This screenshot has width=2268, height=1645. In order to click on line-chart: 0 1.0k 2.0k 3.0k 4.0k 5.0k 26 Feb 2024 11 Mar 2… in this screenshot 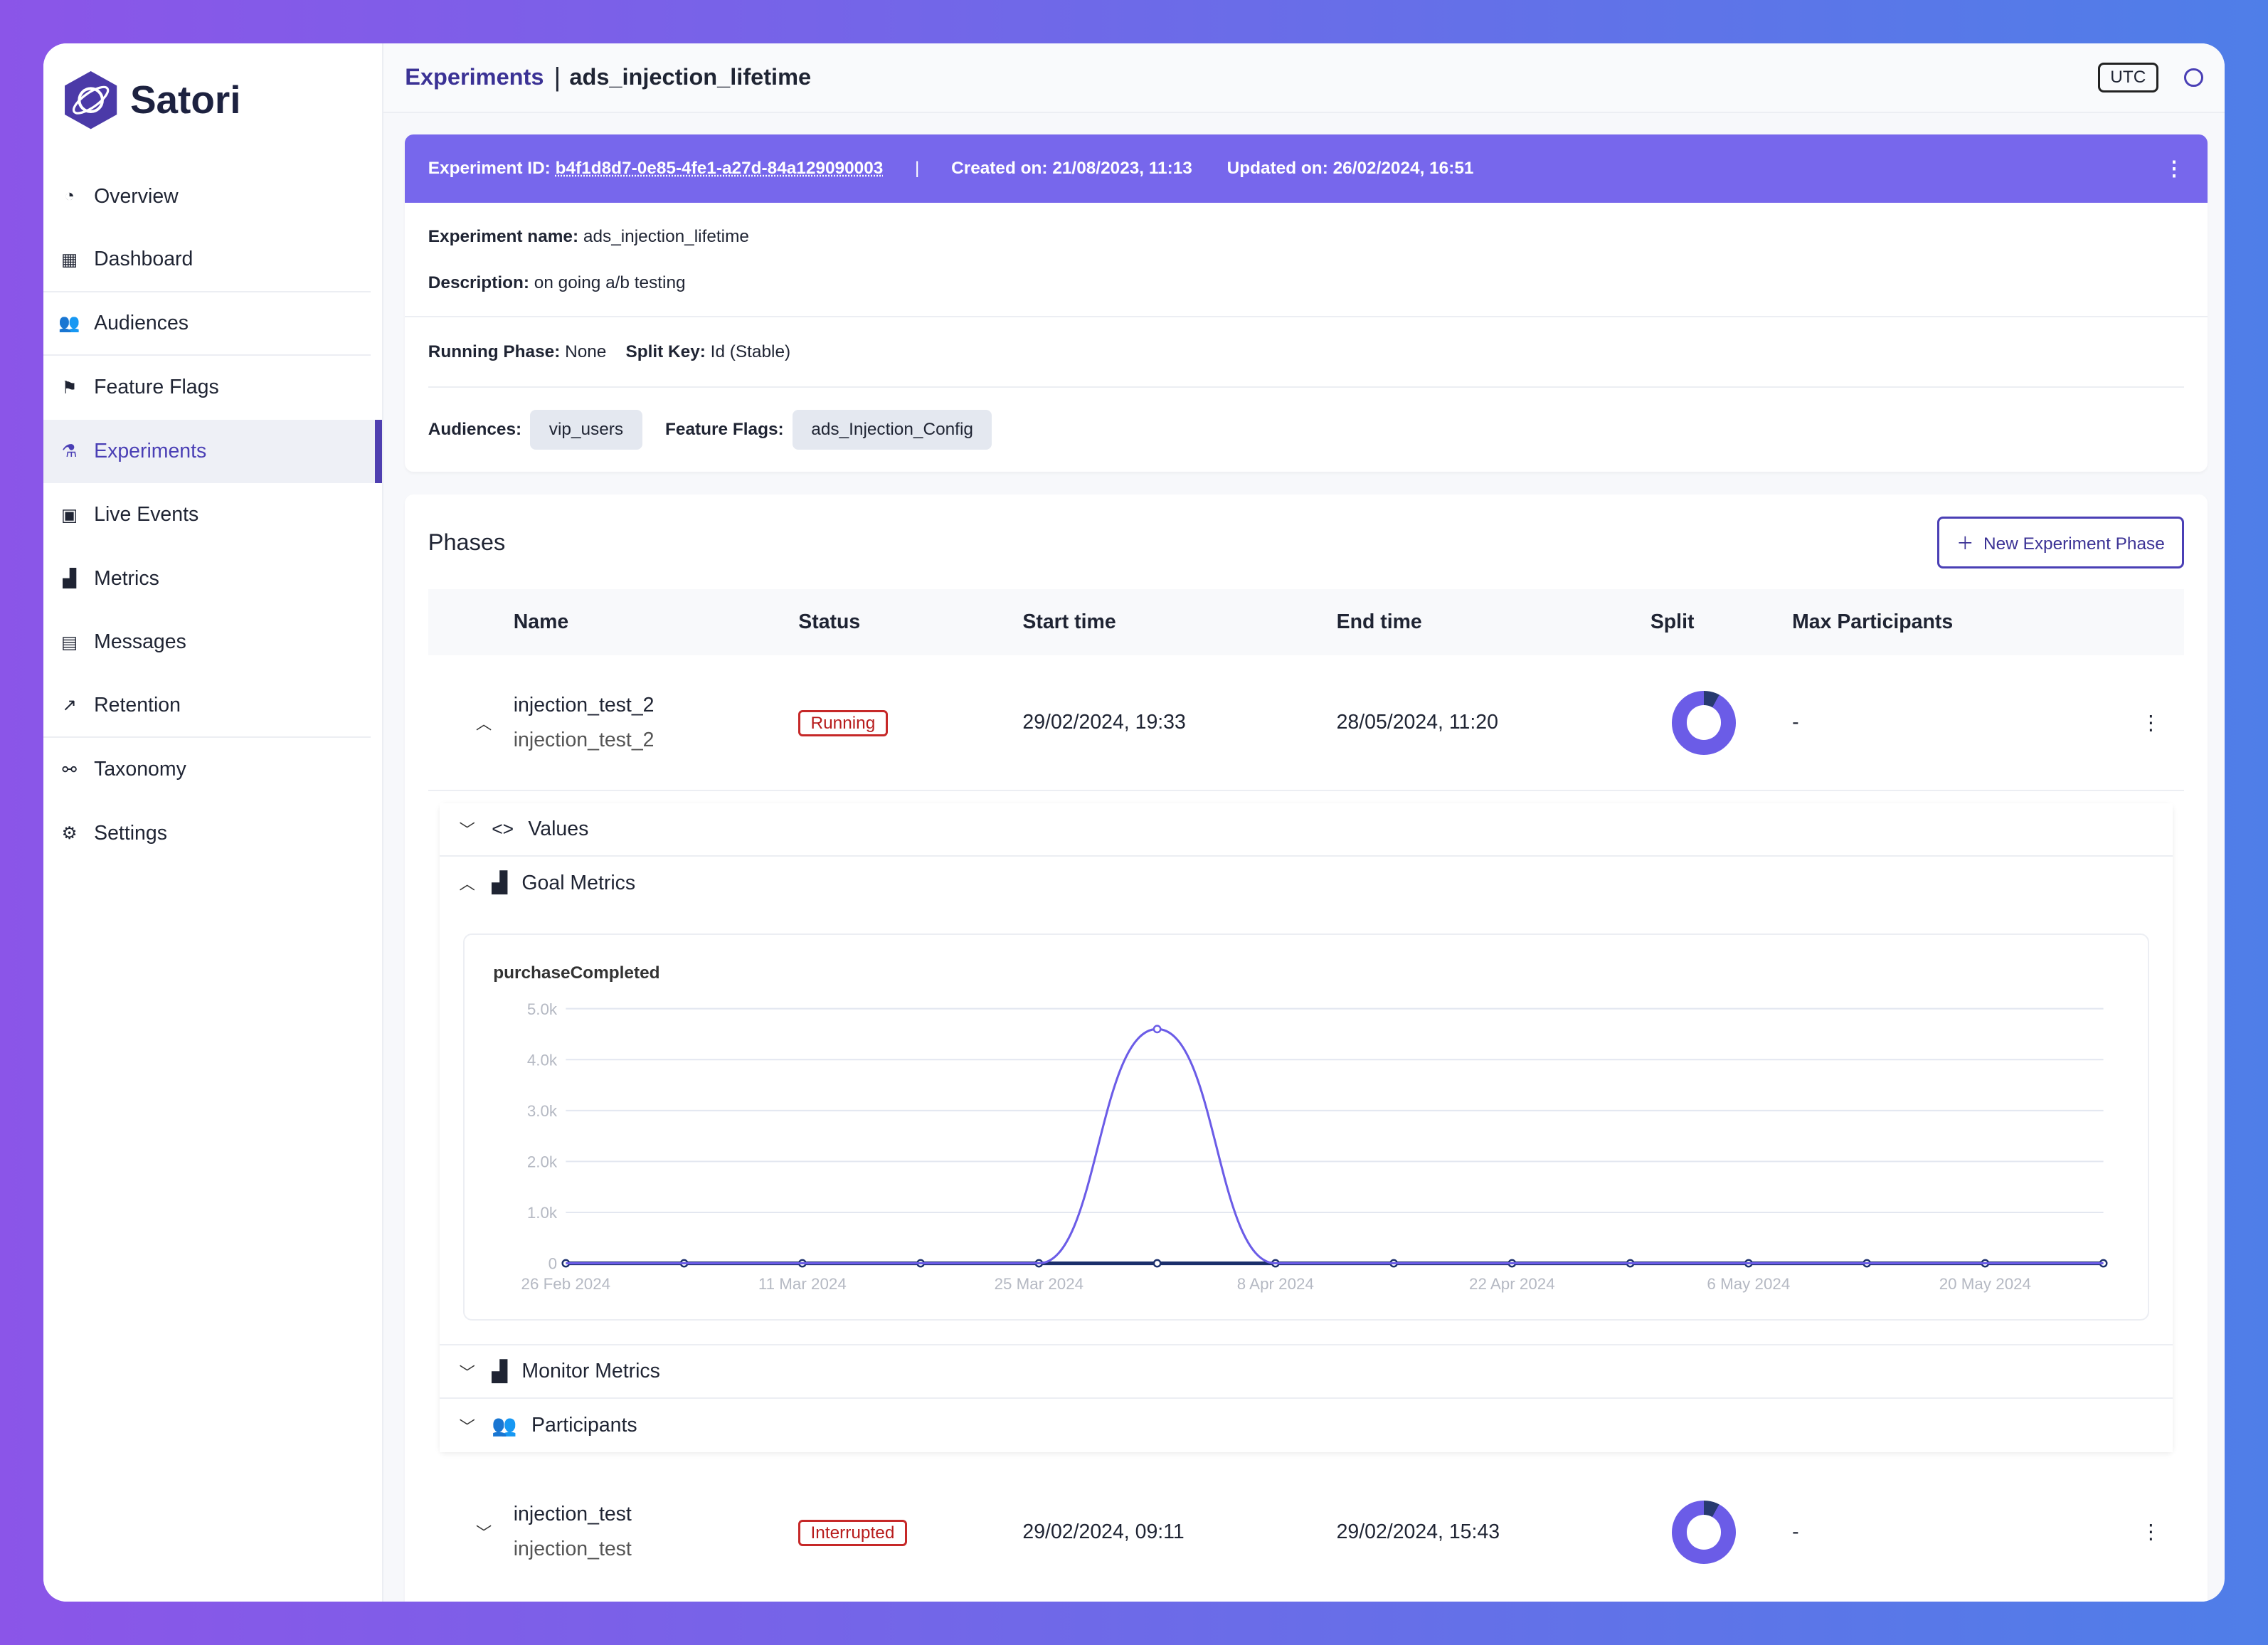, I will do `click(1314, 1146)`.